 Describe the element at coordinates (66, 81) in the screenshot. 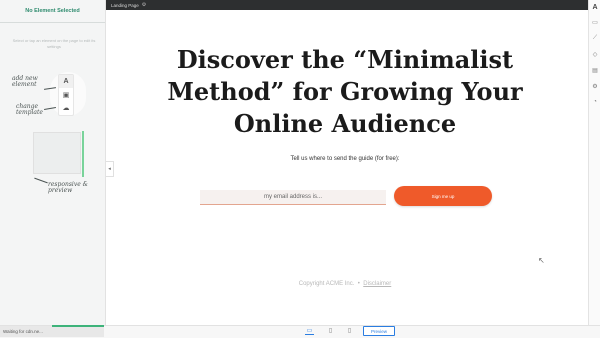

I see `text-tool-icon: A` at that location.